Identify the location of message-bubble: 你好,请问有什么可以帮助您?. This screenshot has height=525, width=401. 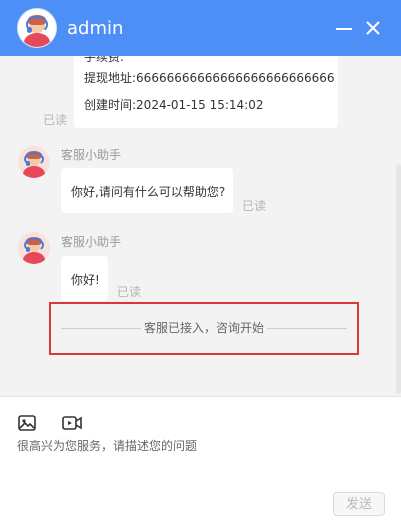
(147, 190).